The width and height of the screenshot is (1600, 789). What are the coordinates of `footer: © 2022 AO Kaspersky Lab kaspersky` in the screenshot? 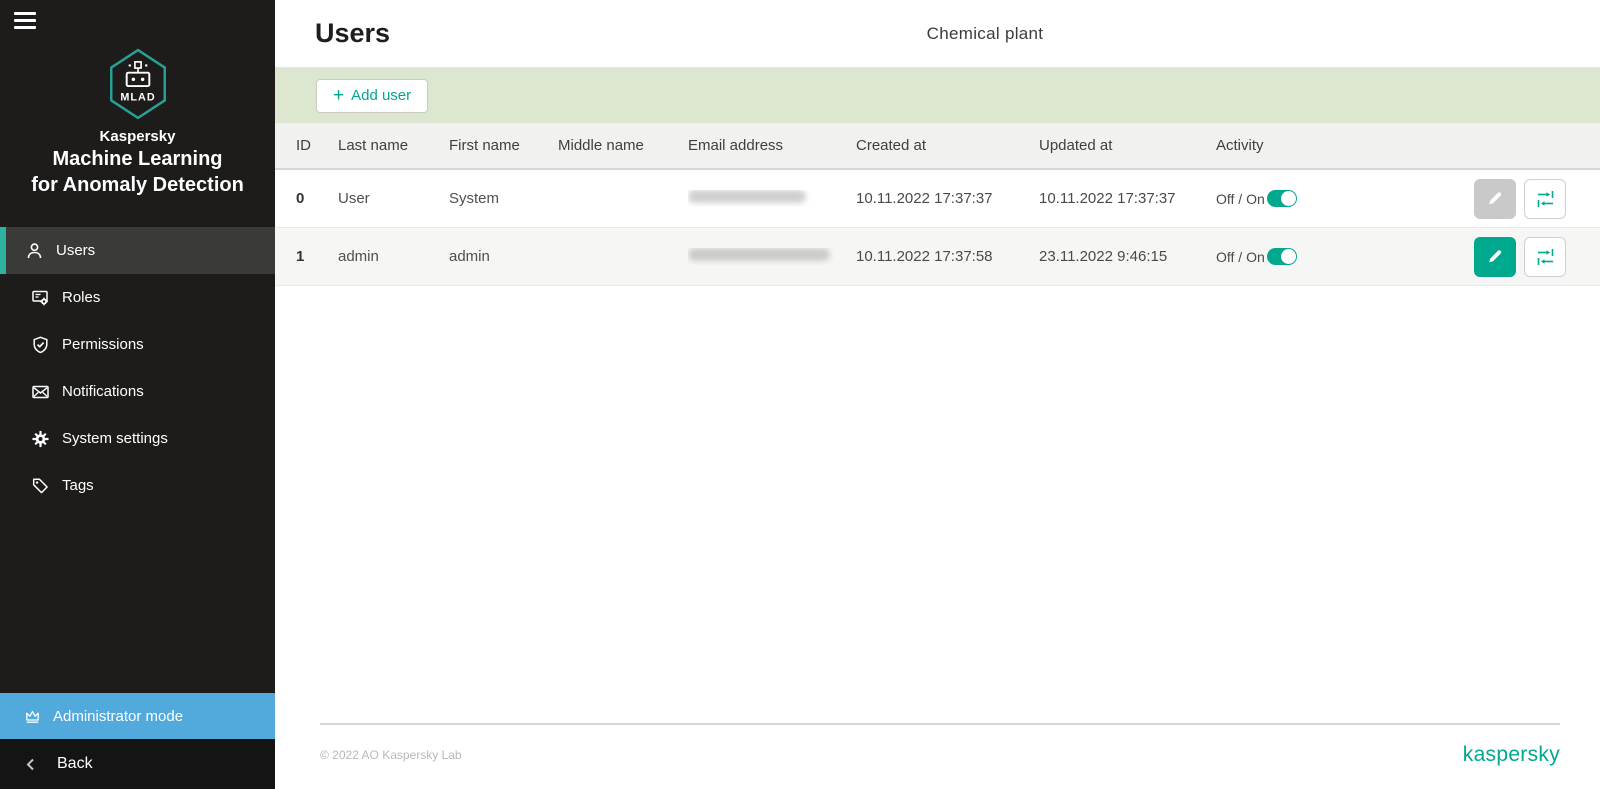 It's located at (937, 756).